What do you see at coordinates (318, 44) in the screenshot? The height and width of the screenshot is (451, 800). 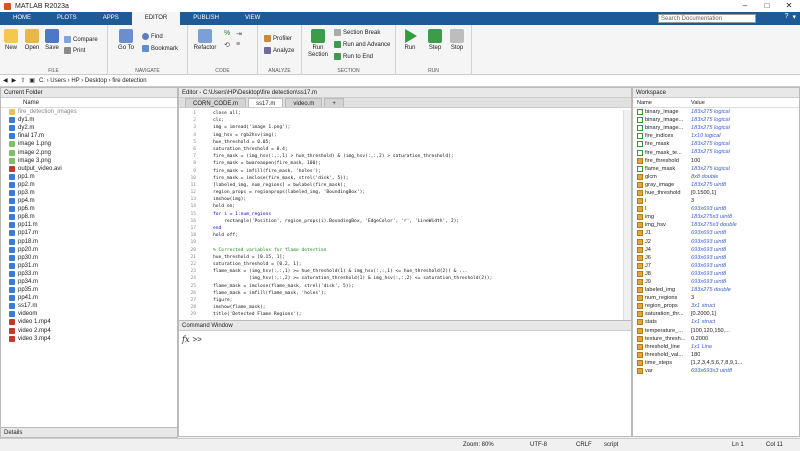 I see `run-section-button: Run Section` at bounding box center [318, 44].